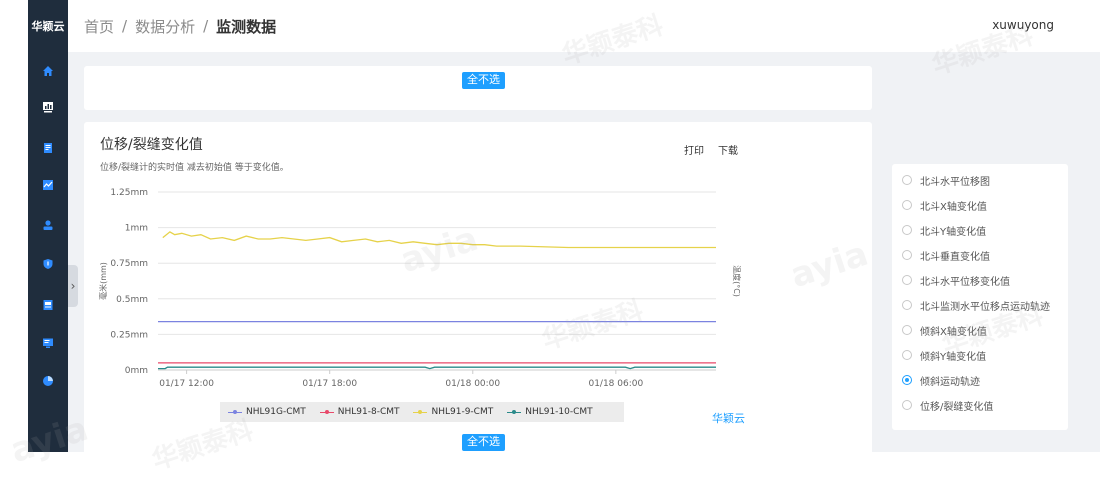 This screenshot has width=1100, height=495. I want to click on legend-label: NHL91-10-CMT, so click(559, 412).